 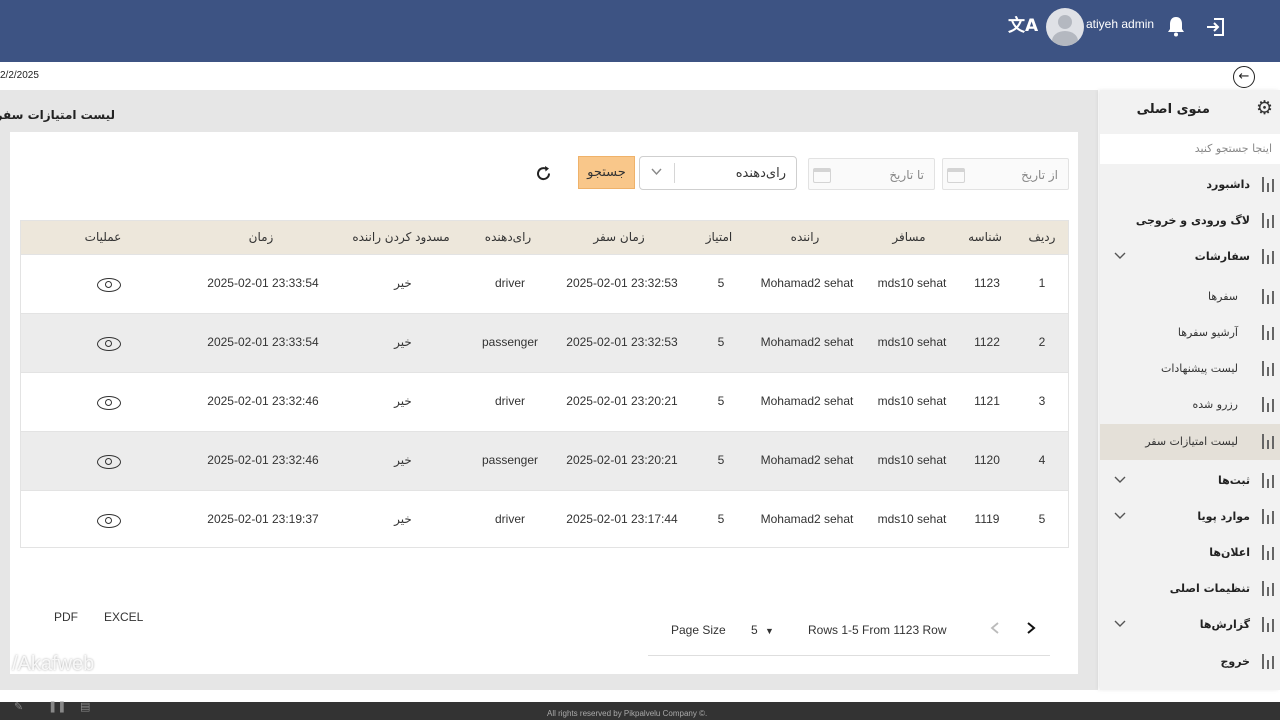 What do you see at coordinates (1190, 221) in the screenshot?
I see `sidebar-item-login-log: لاگ ورودی و خروجی` at bounding box center [1190, 221].